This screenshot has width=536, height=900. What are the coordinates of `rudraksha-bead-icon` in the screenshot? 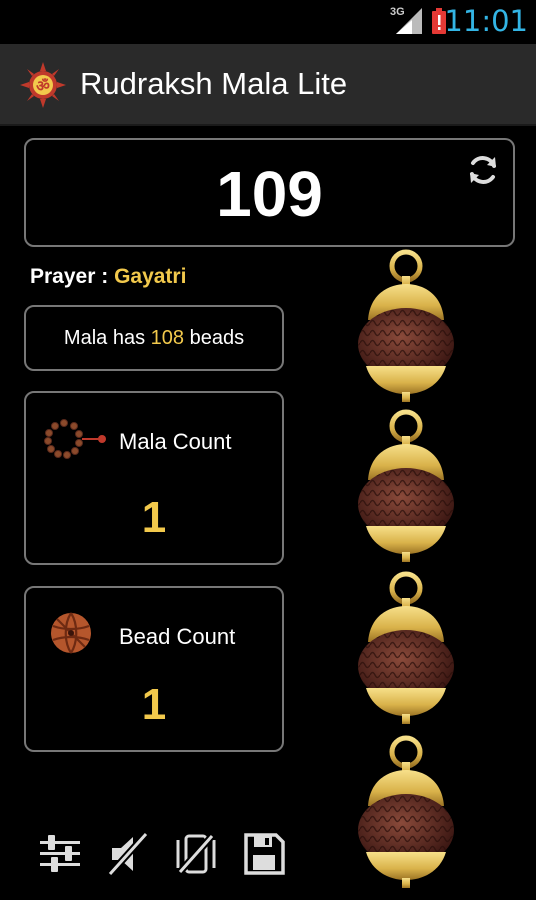 It's located at (71, 633).